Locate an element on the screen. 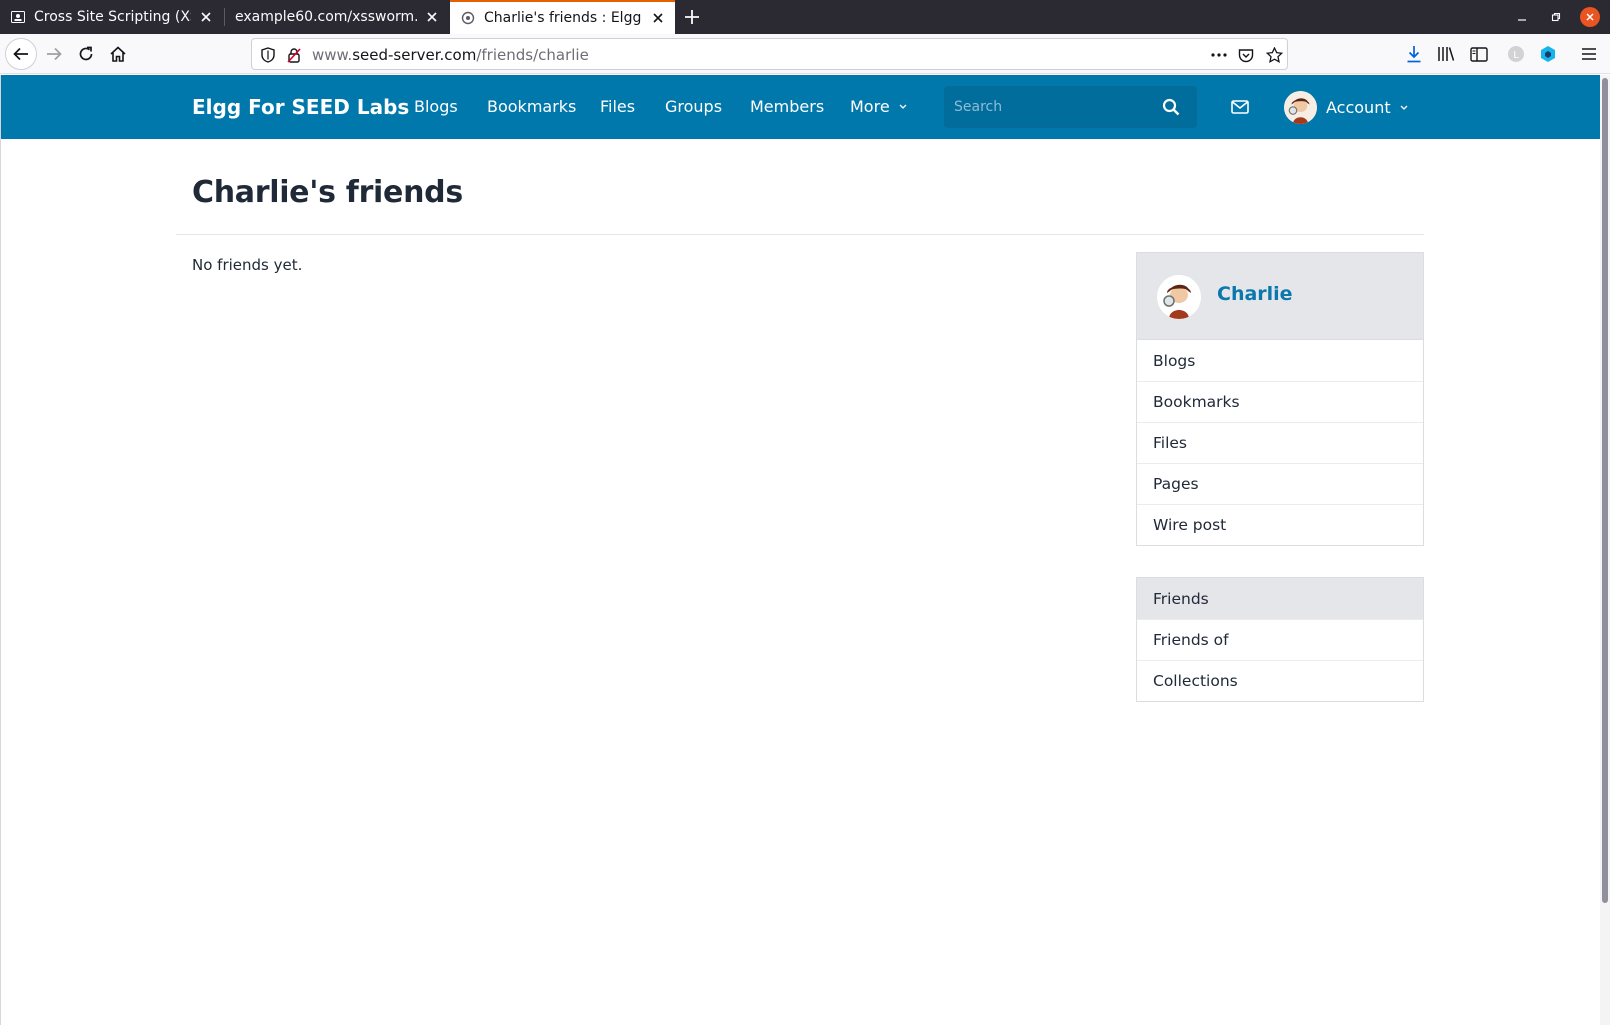  divider is located at coordinates (800, 234).